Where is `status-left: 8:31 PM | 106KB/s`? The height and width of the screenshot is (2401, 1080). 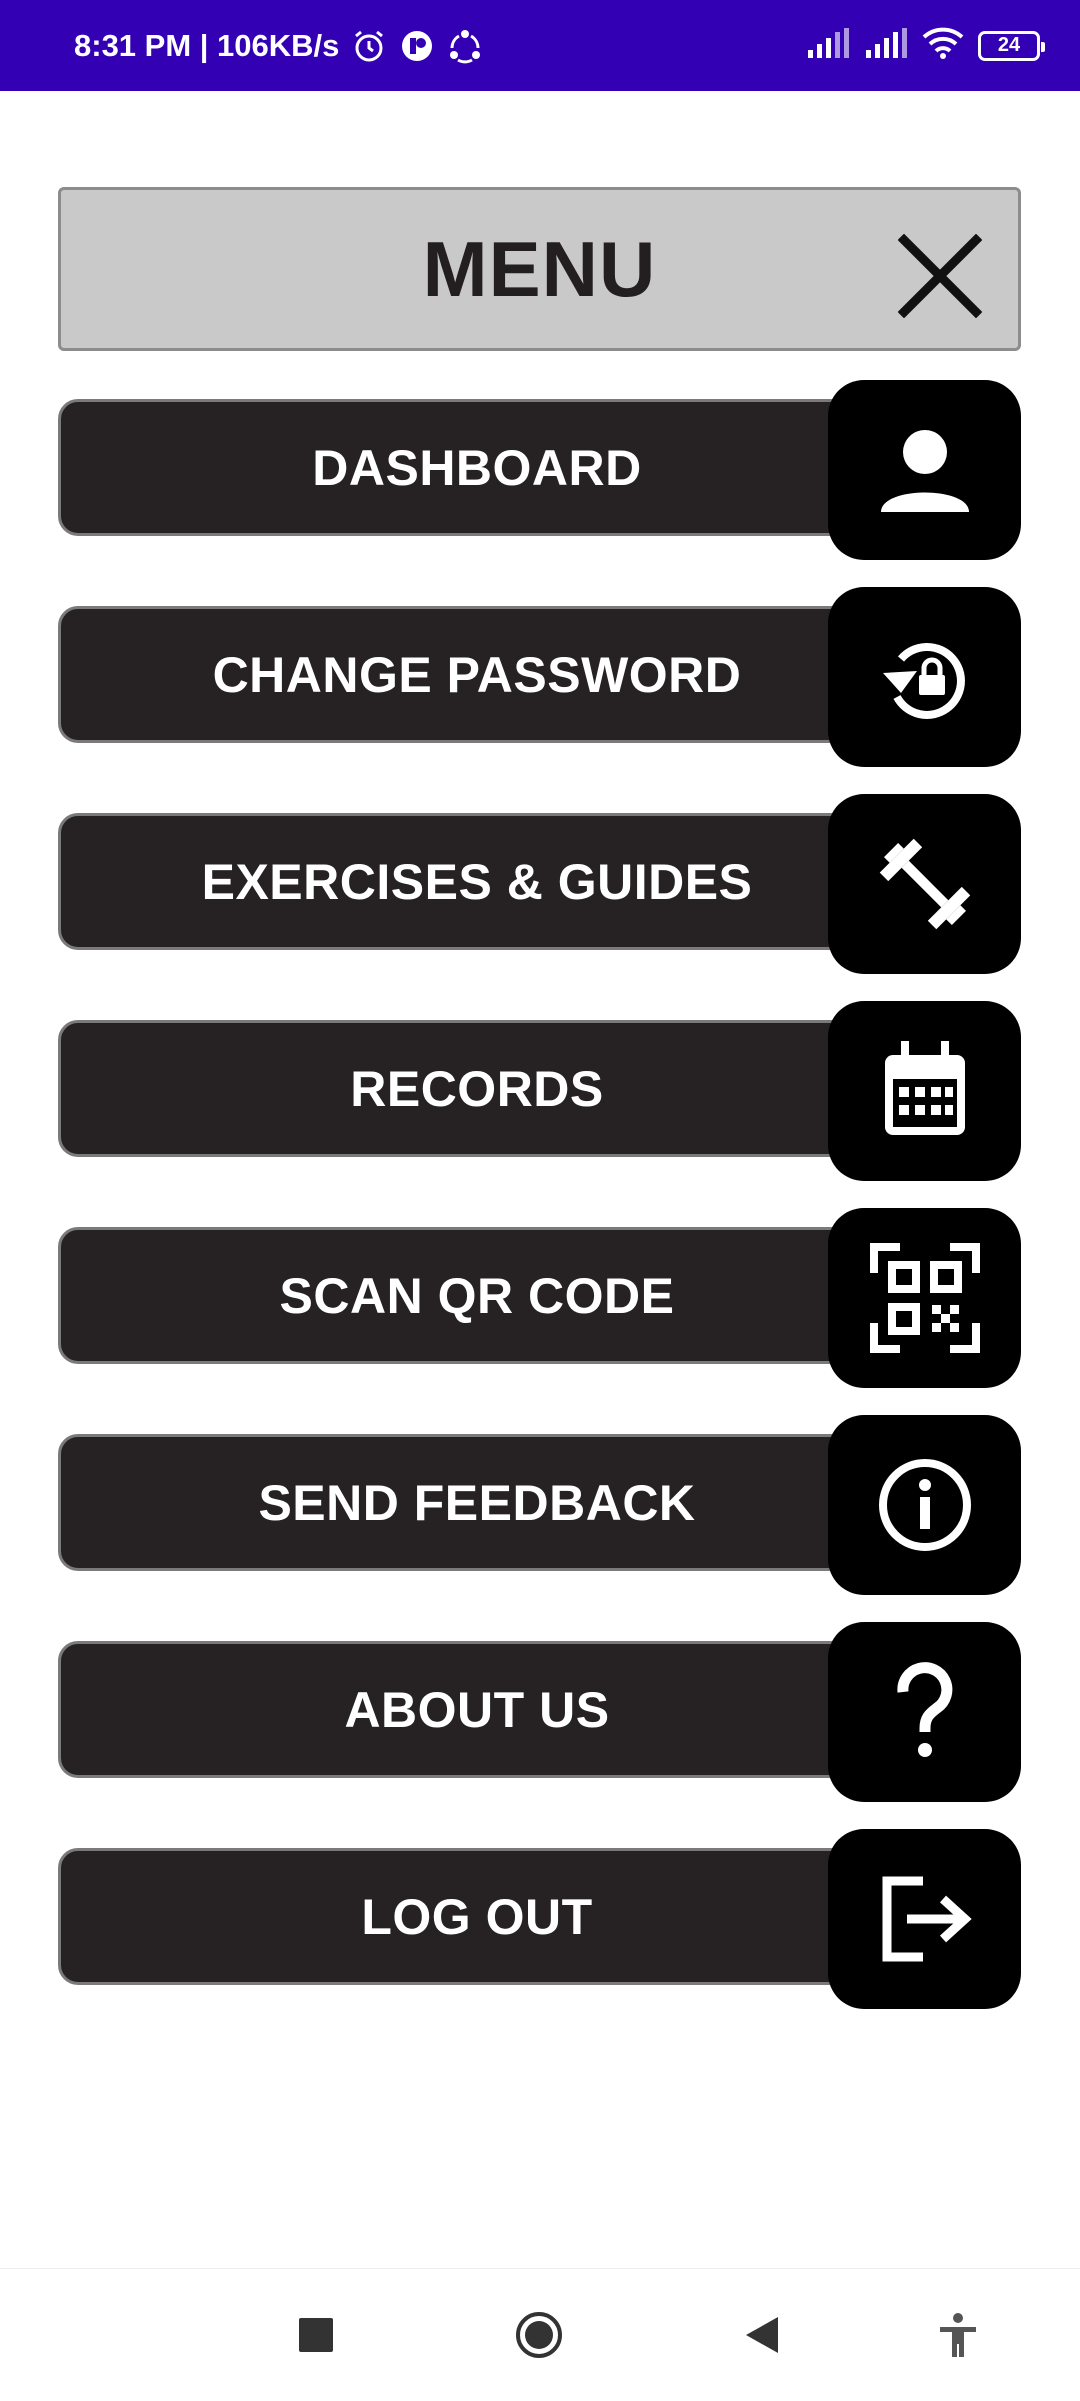 status-left: 8:31 PM | 106KB/s is located at coordinates (278, 46).